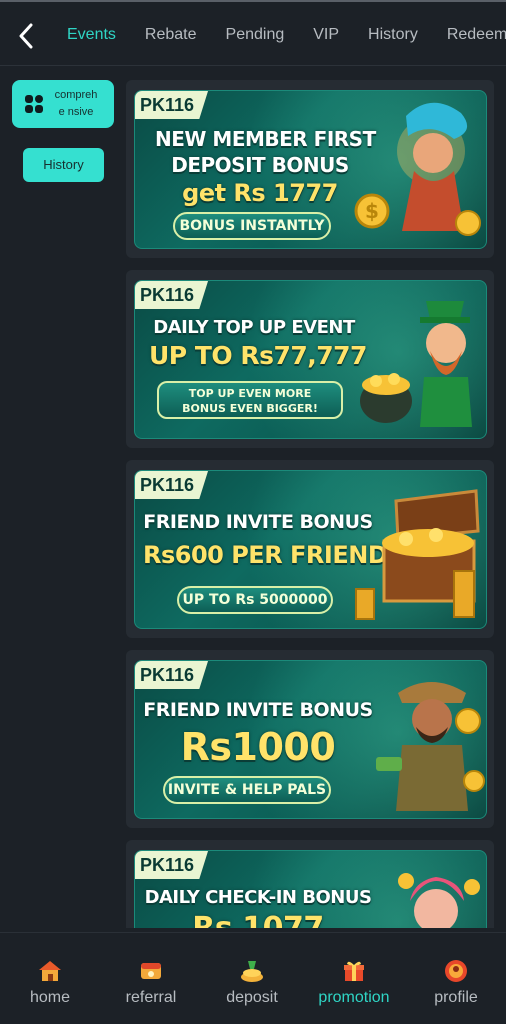 The width and height of the screenshot is (506, 1024). I want to click on promotion-banner: PK116 DAILY CHECK-IN BONUS Rs 1077, so click(310, 889).